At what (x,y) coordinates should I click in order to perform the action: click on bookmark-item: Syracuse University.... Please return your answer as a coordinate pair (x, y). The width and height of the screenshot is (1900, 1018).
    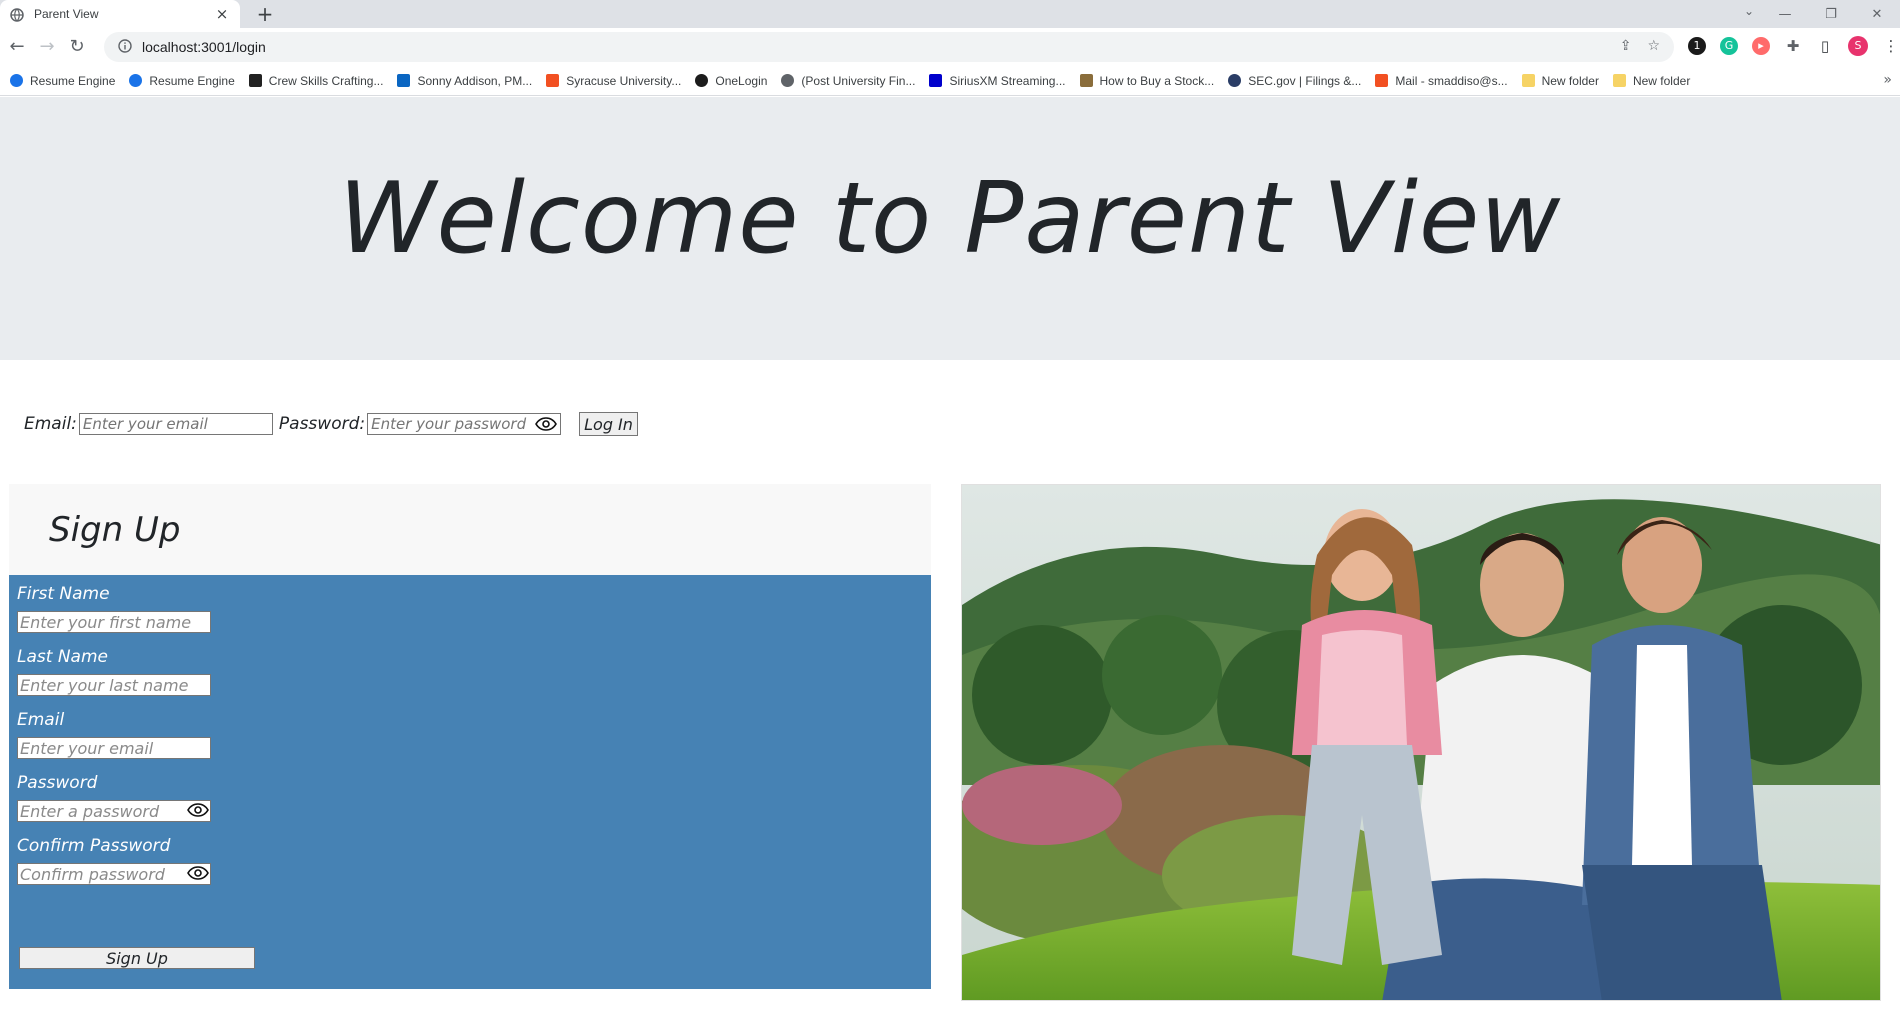
    Looking at the image, I should click on (613, 81).